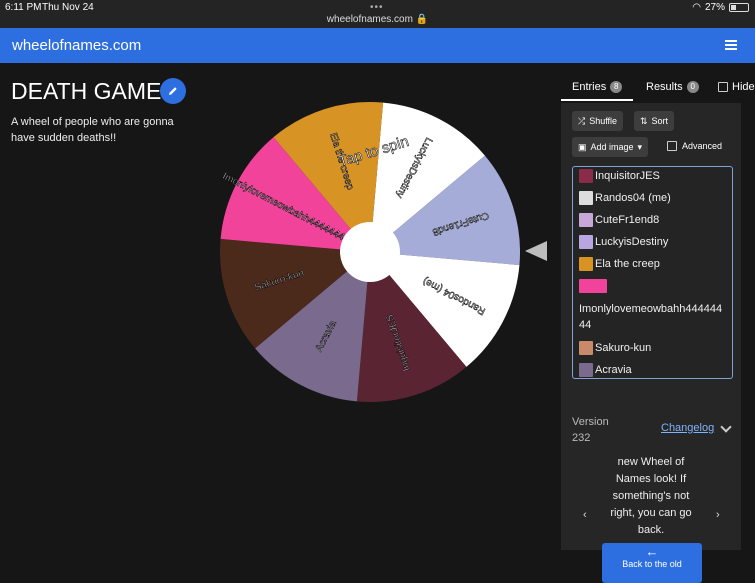 The image size is (755, 583). Describe the element at coordinates (652, 563) in the screenshot. I see `back-to-old-button: ← Back to the old` at that location.